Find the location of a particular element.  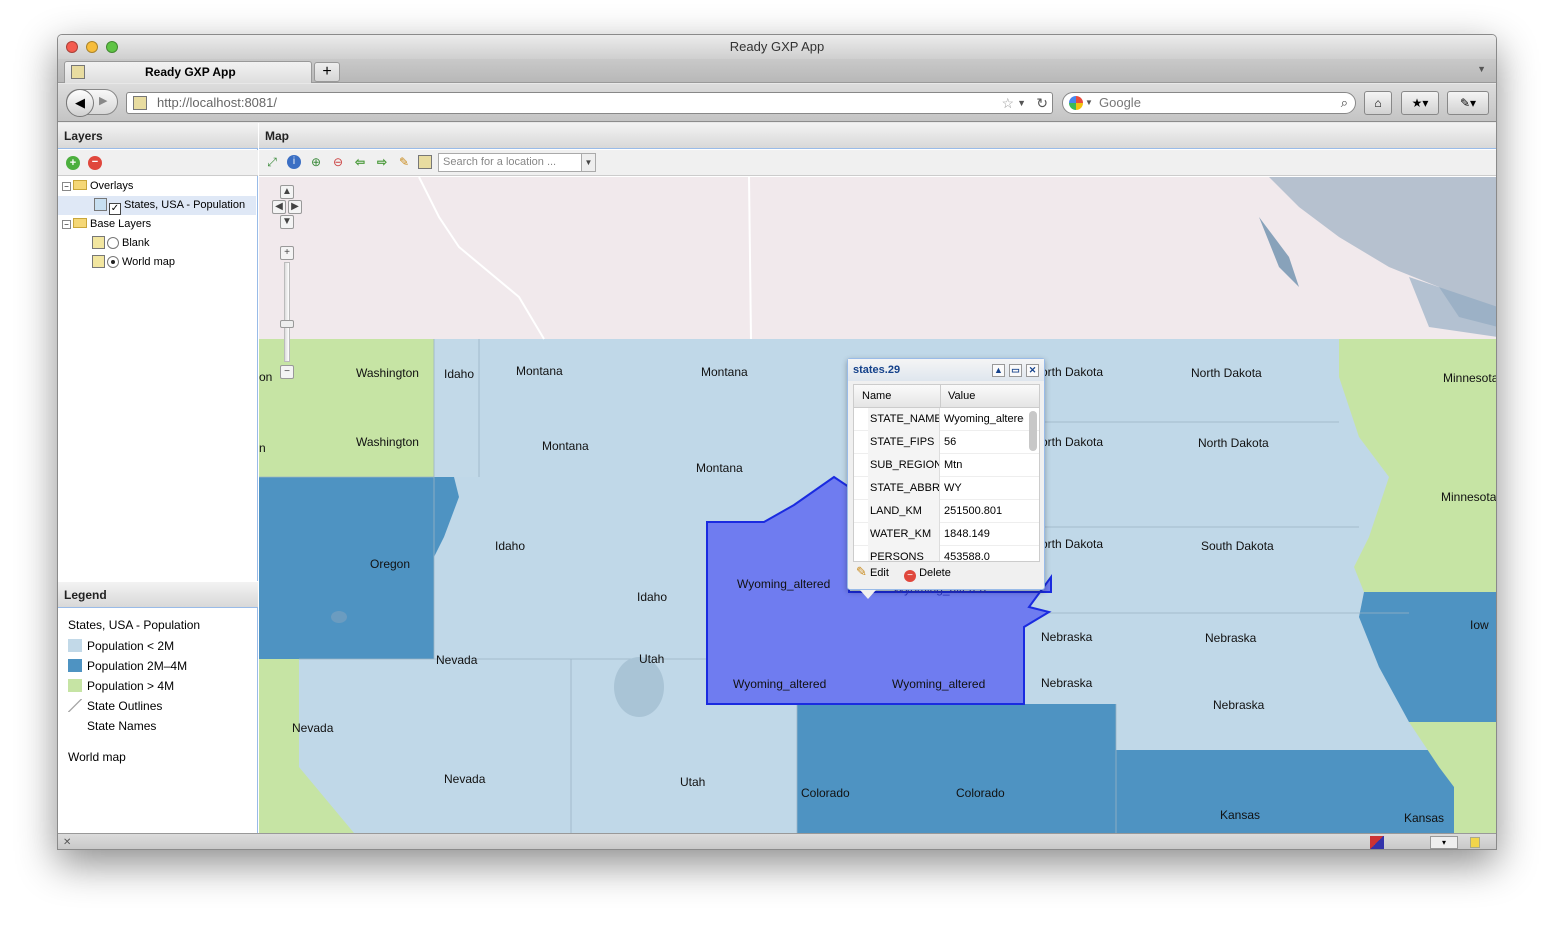

window-title: Ready GXP App is located at coordinates (777, 46).